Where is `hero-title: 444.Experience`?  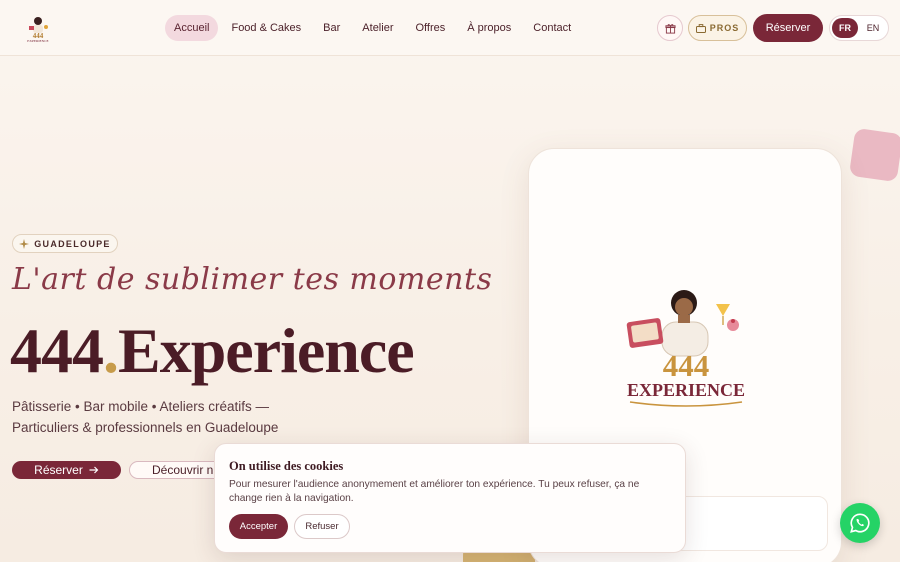 hero-title: 444.Experience is located at coordinates (212, 351).